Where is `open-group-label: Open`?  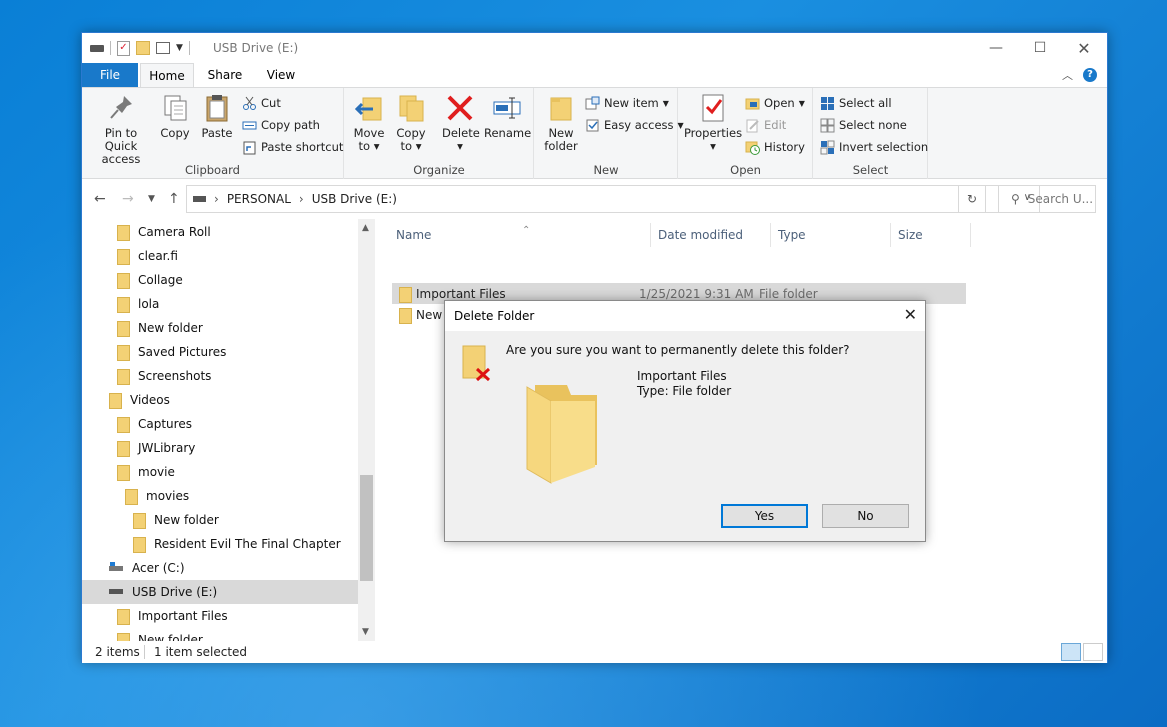
open-group-label: Open is located at coordinates (745, 170).